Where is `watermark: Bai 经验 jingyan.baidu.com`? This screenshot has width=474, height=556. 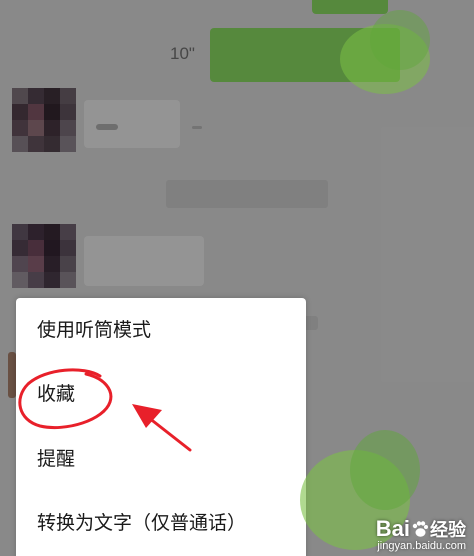
watermark: Bai 经验 jingyan.baidu.com is located at coordinates (421, 534).